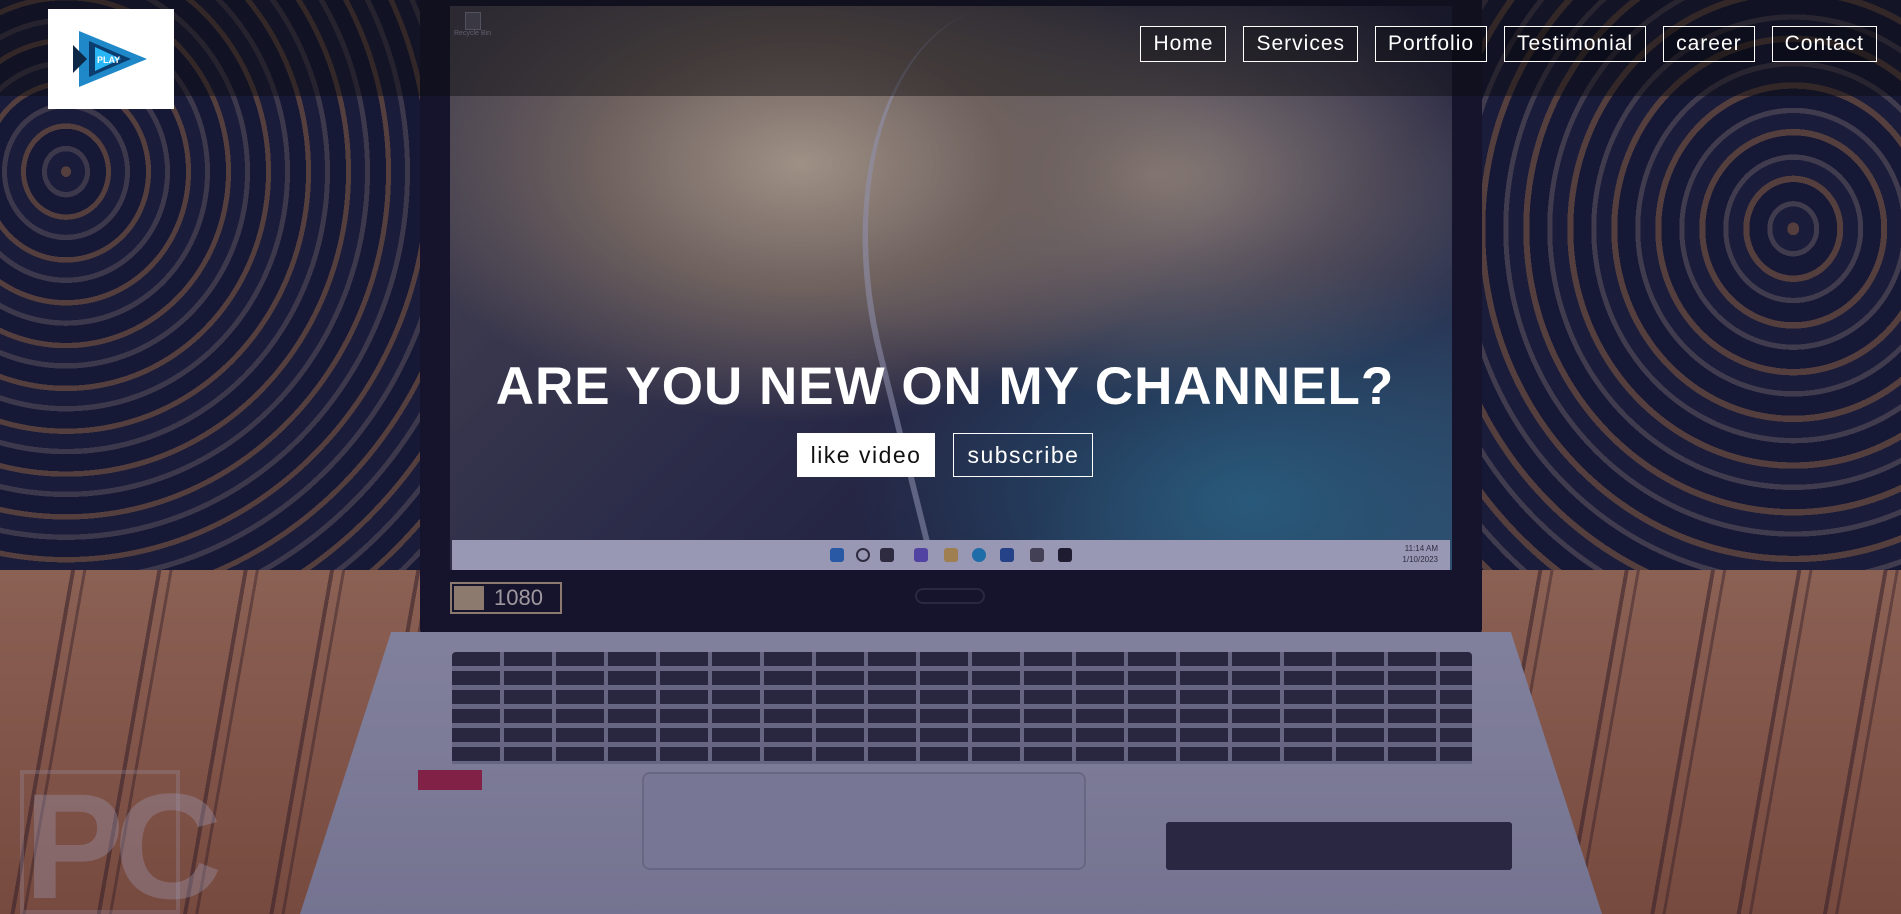  I want to click on site-logo: PLAY, so click(111, 59).